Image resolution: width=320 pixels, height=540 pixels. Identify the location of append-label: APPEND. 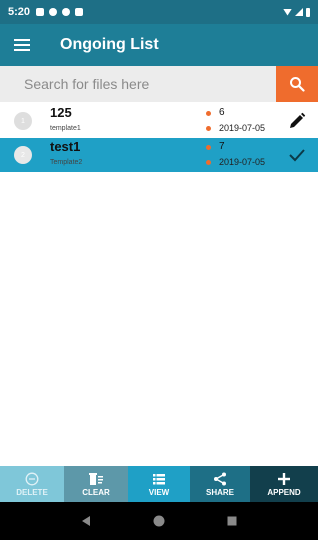
(284, 492).